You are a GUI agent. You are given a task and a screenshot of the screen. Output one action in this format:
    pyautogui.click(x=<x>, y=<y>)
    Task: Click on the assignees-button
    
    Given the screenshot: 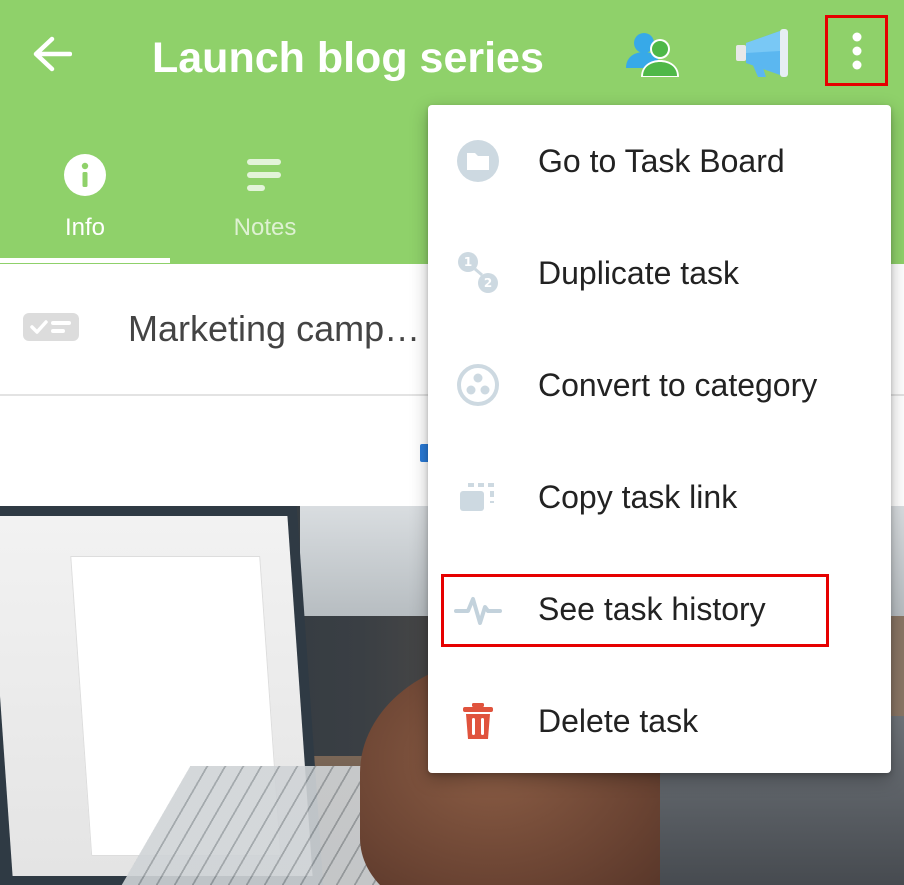 What is the action you would take?
    pyautogui.click(x=652, y=54)
    